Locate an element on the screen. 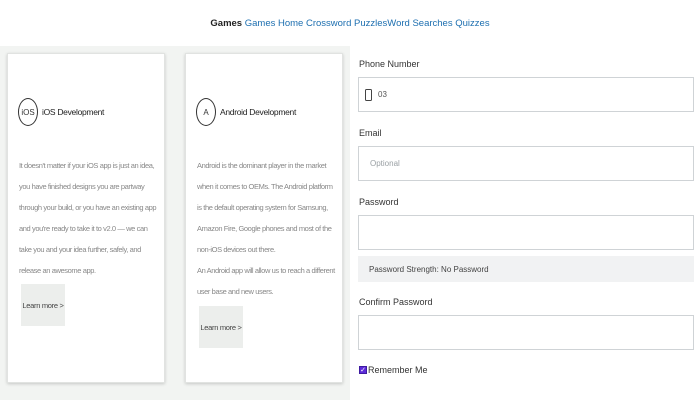  ios-icon: iOS is located at coordinates (28, 112).